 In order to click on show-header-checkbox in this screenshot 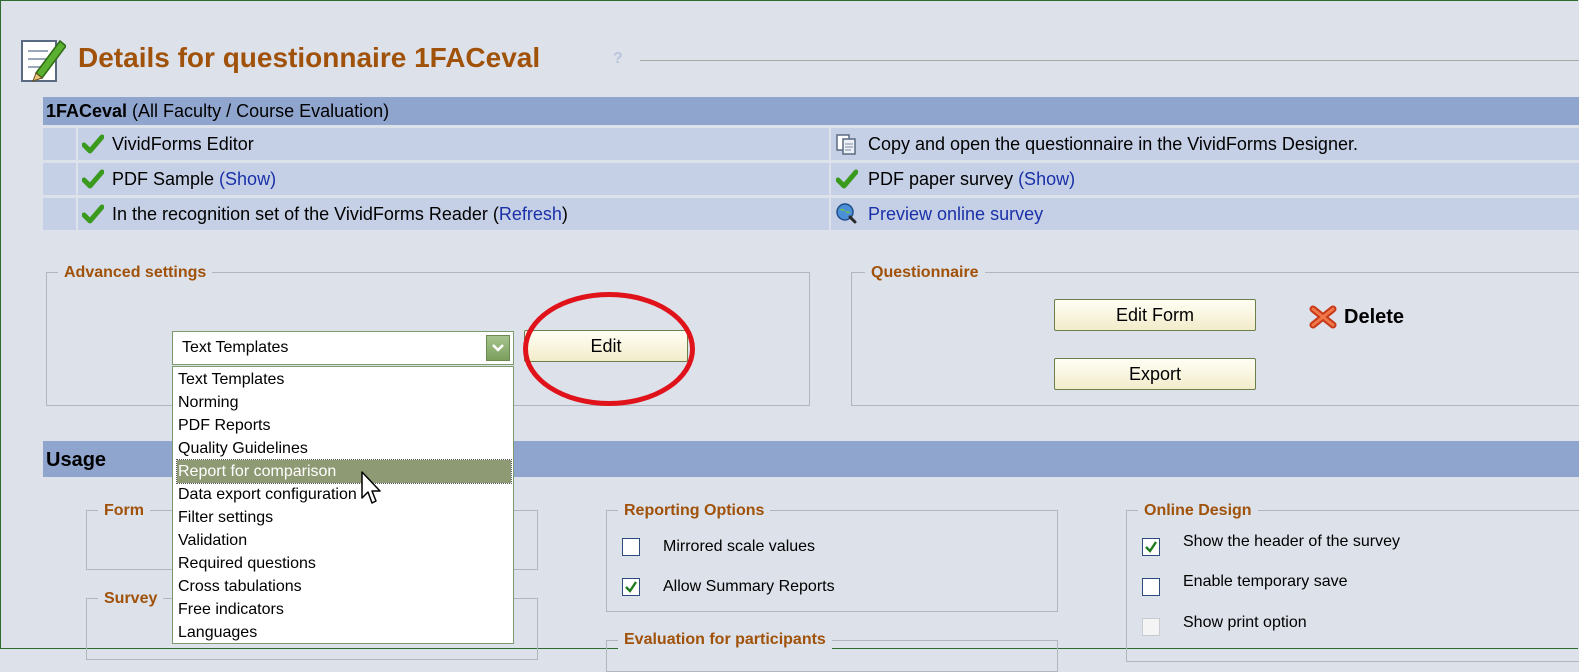, I will do `click(1151, 547)`.